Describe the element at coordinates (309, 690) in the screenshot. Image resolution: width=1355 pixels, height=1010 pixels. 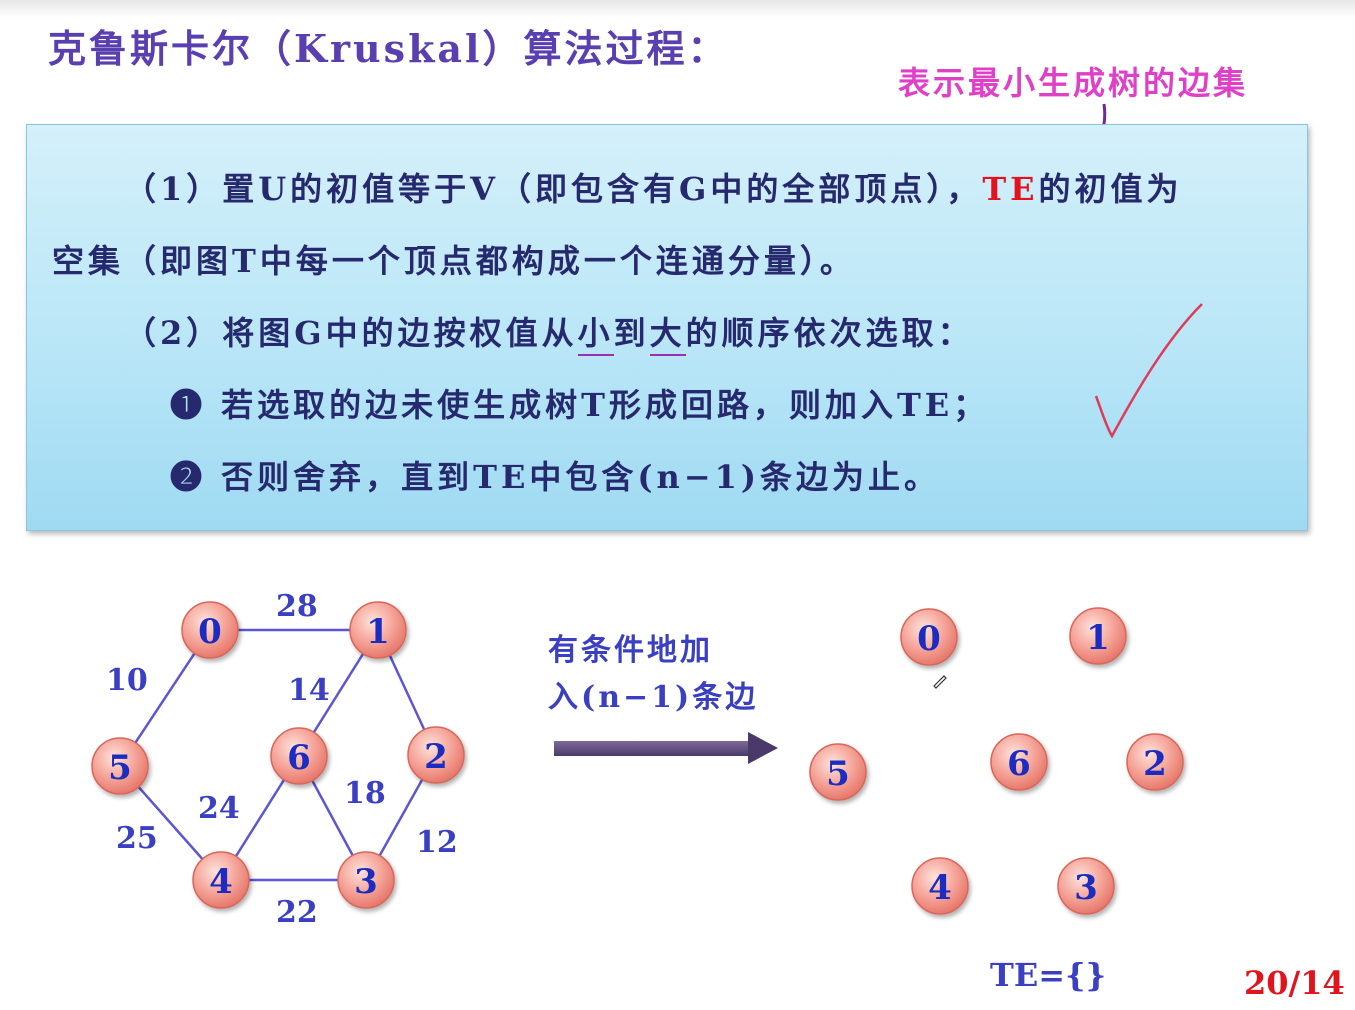
I see `weight-1-6: 14` at that location.